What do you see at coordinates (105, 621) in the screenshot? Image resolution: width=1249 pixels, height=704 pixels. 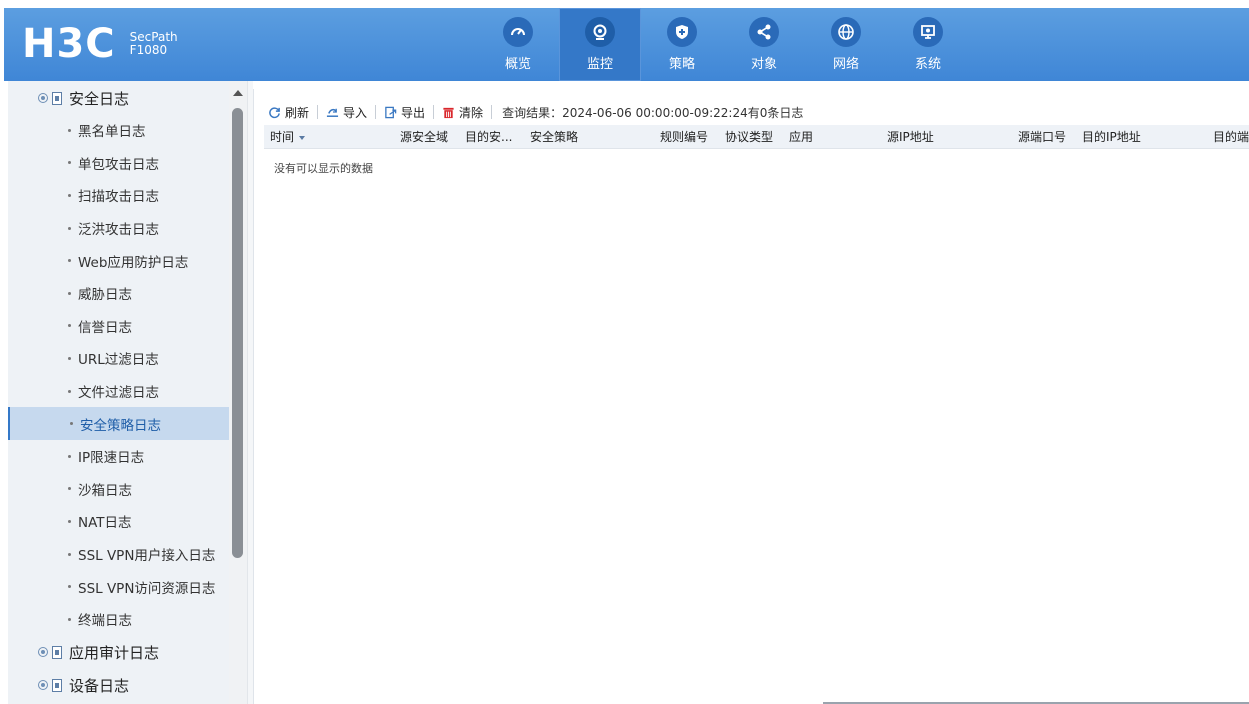 I see `tree-item-label: 终端日志` at bounding box center [105, 621].